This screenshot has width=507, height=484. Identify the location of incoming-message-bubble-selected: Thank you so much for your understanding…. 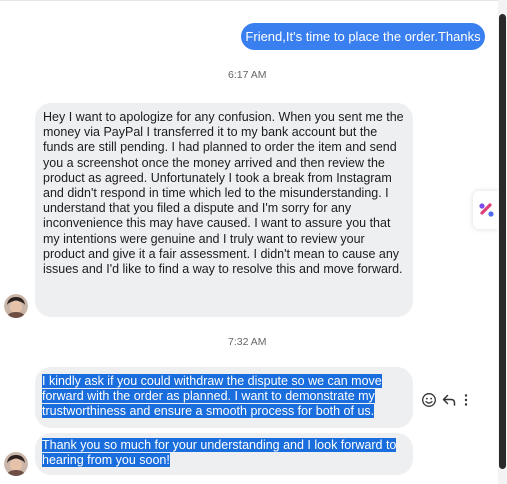
(224, 454).